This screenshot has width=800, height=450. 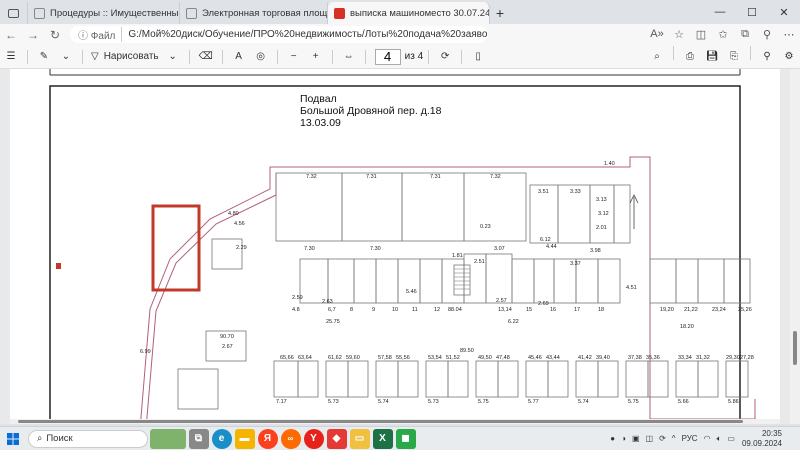 I want to click on stall-number: 59,60, so click(x=353, y=358).